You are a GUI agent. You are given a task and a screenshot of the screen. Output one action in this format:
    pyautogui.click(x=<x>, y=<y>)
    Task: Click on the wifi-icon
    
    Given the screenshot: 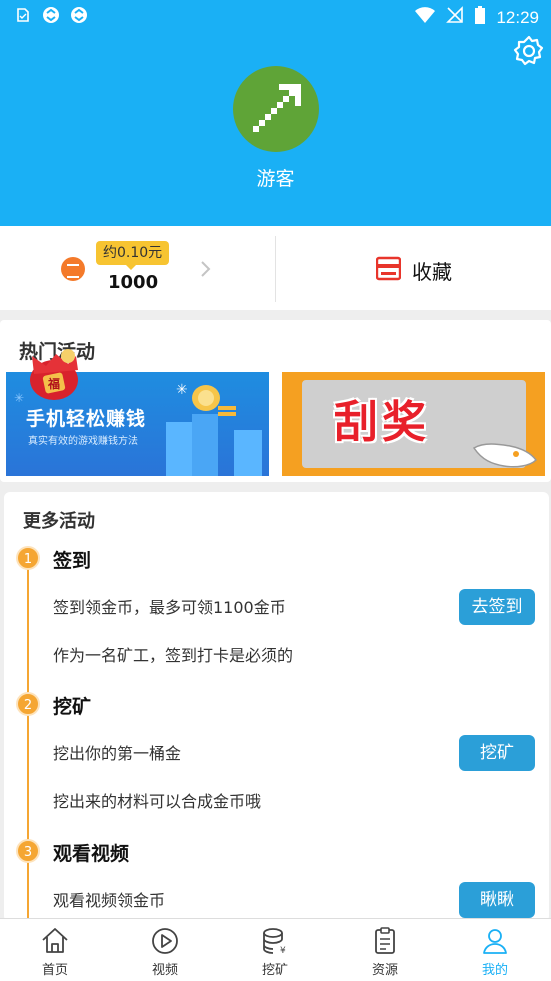 What is the action you would take?
    pyautogui.click(x=425, y=17)
    